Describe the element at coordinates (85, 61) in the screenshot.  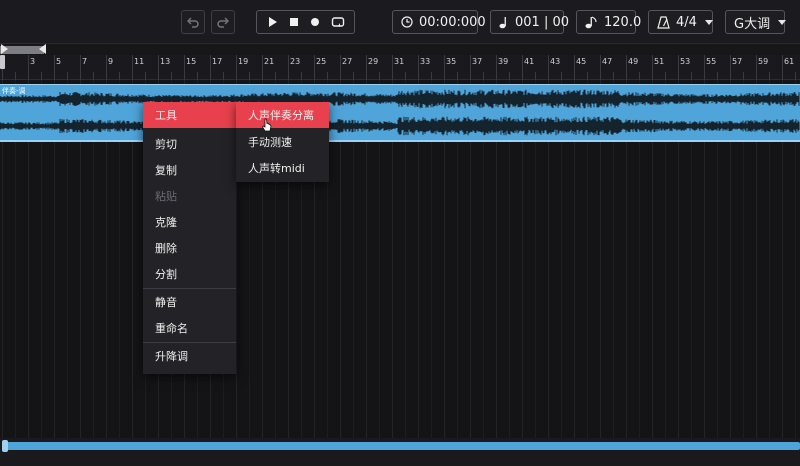
I see `ruler-bar-number: 7` at that location.